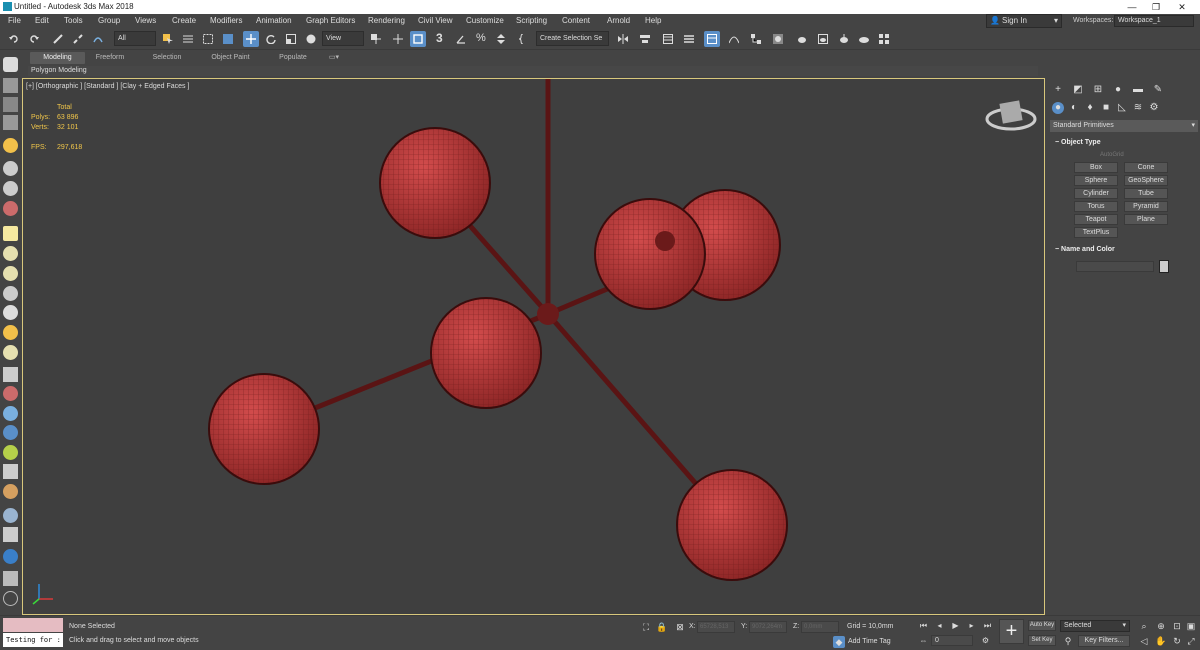 Image resolution: width=1200 pixels, height=650 pixels. Describe the element at coordinates (712, 39) in the screenshot. I see `toggle-ribbon-button` at that location.